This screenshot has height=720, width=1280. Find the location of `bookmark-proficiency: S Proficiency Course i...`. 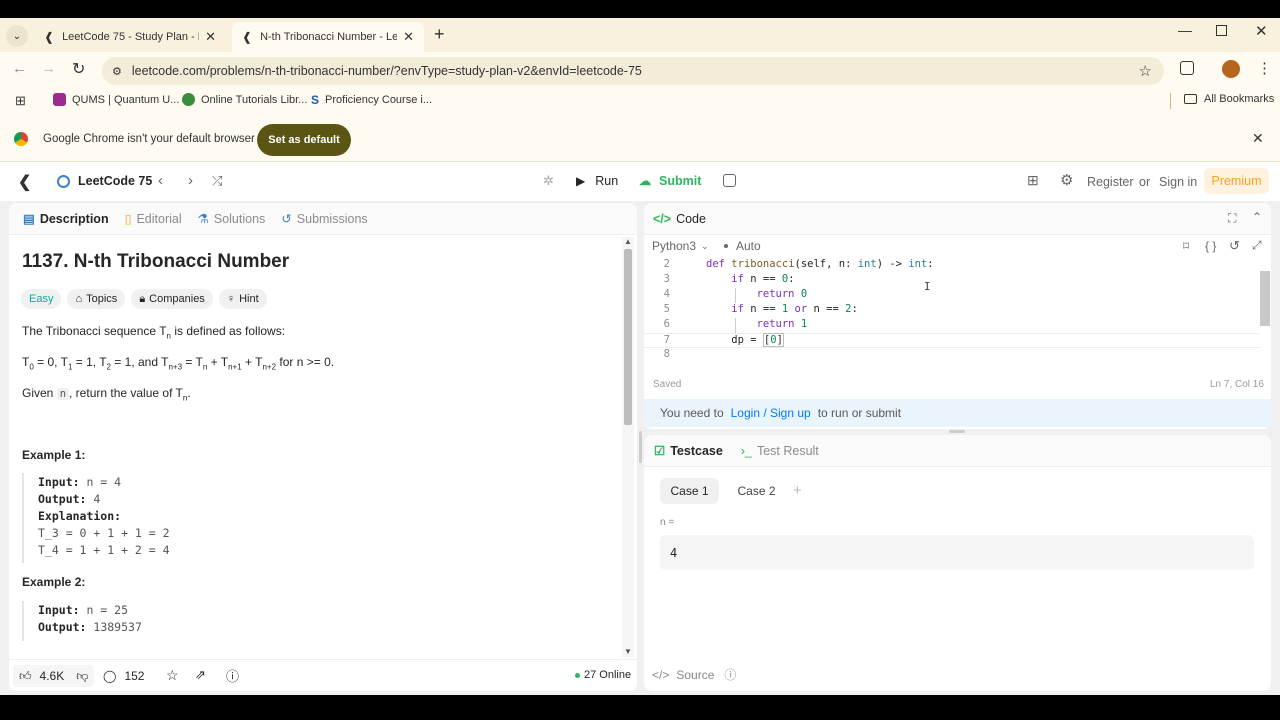

bookmark-proficiency: S Proficiency Course i... is located at coordinates (371, 100).